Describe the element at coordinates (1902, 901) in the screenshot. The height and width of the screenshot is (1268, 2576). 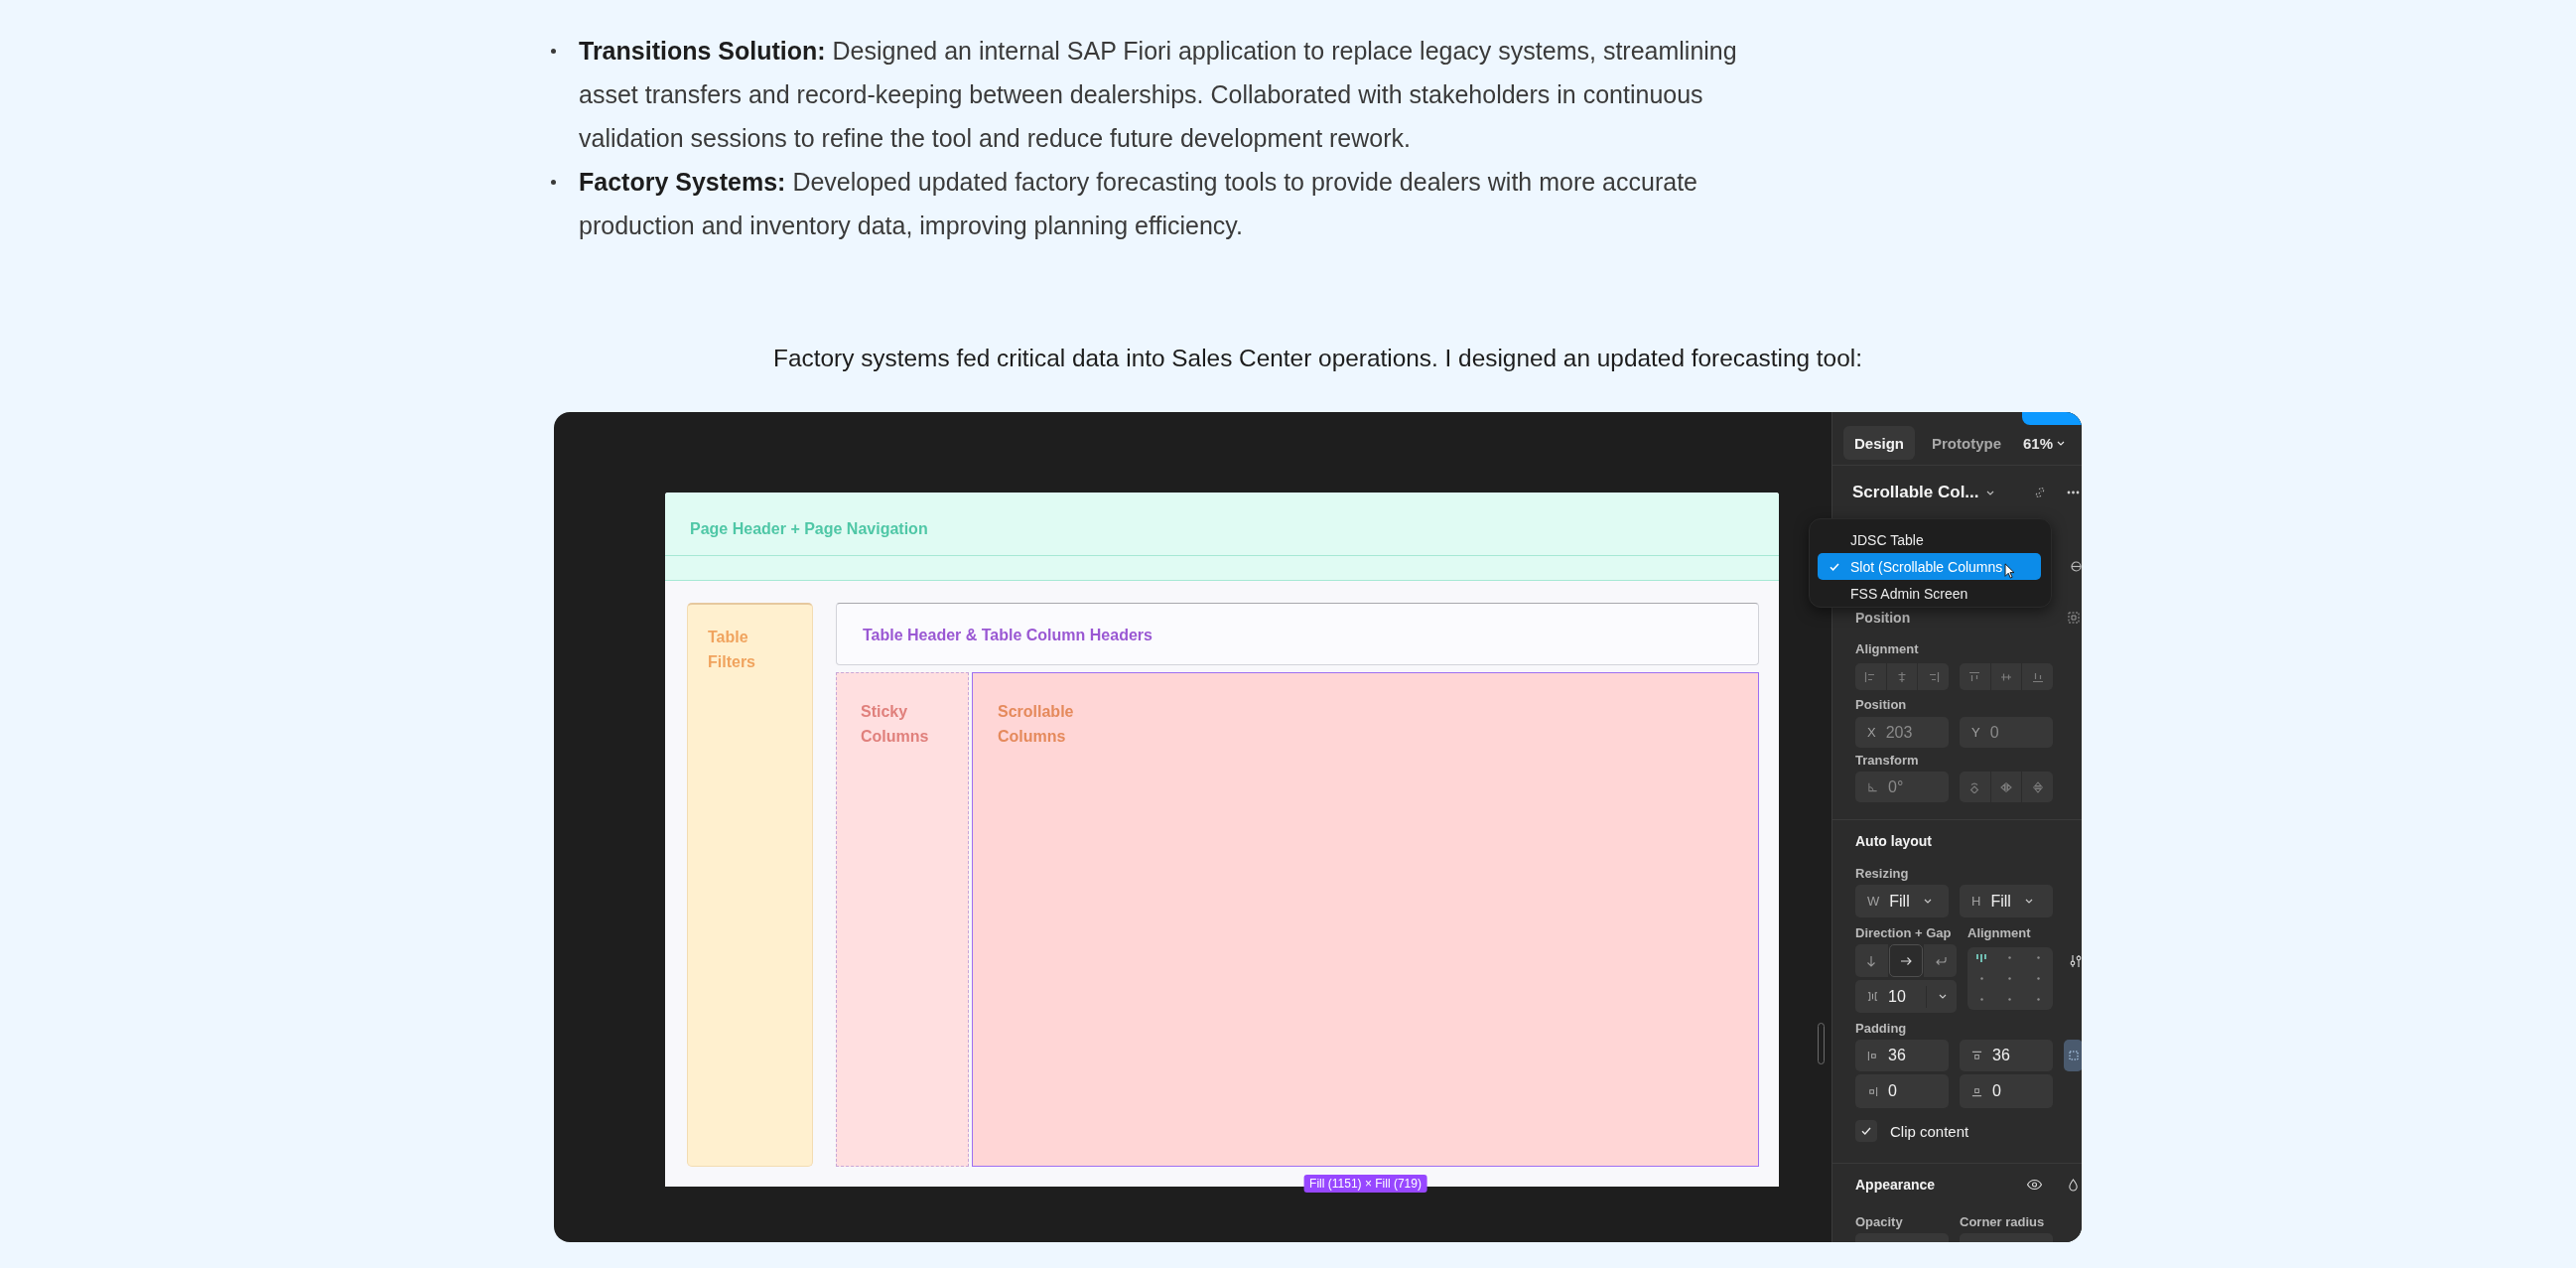
I see `width-field: W Fill` at that location.